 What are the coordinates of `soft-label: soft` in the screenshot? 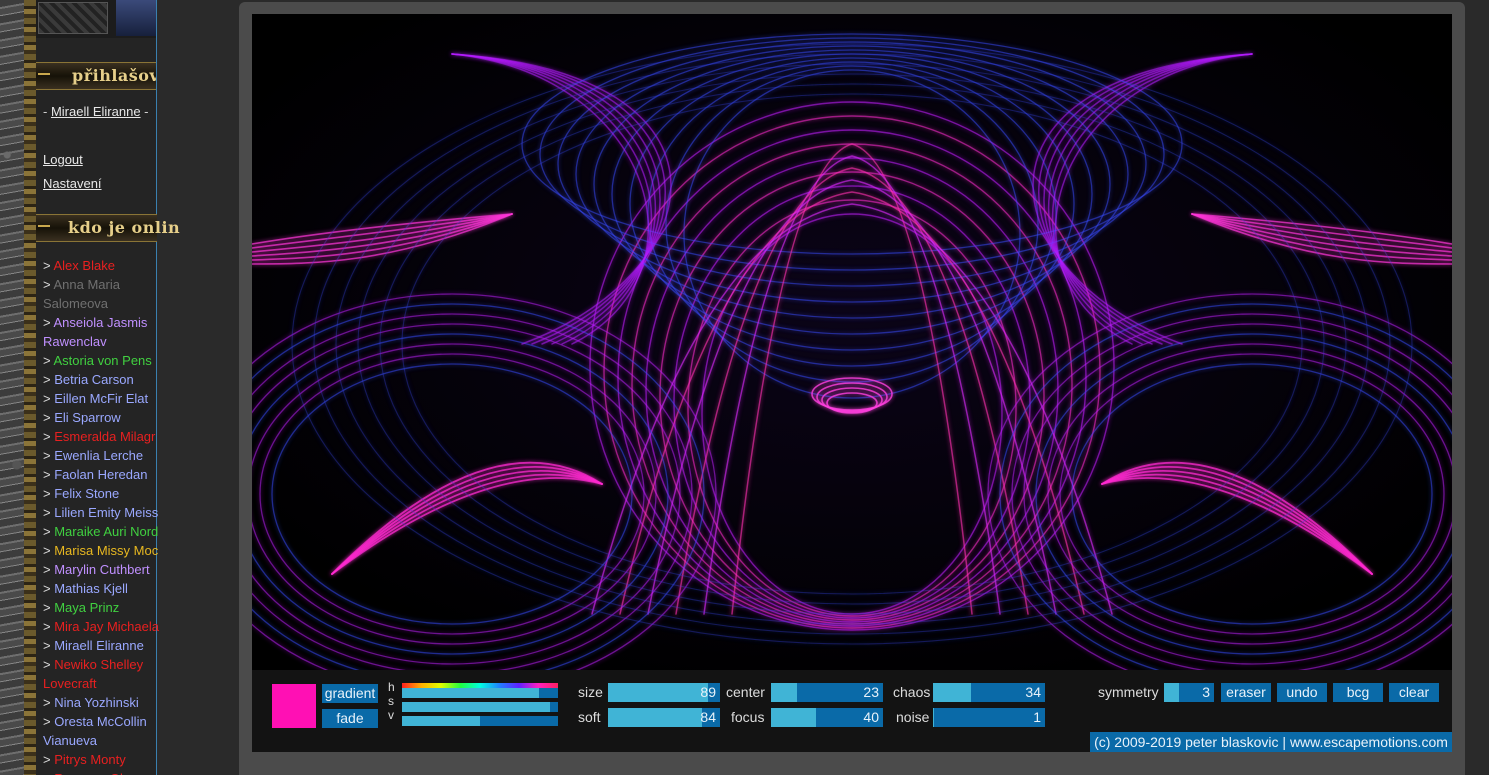 It's located at (589, 717).